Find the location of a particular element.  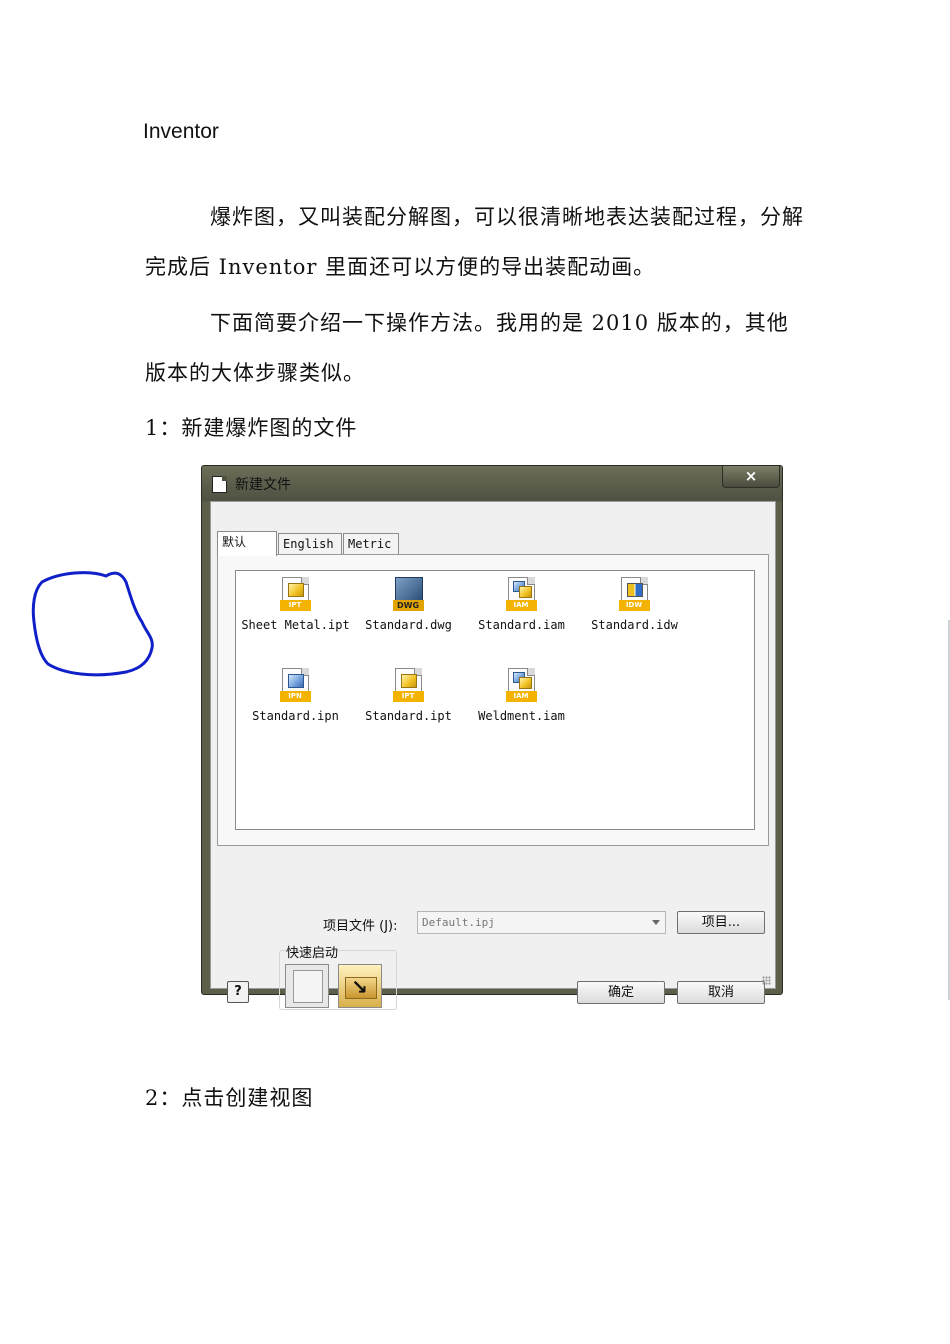

new-blank-file-button is located at coordinates (307, 986).